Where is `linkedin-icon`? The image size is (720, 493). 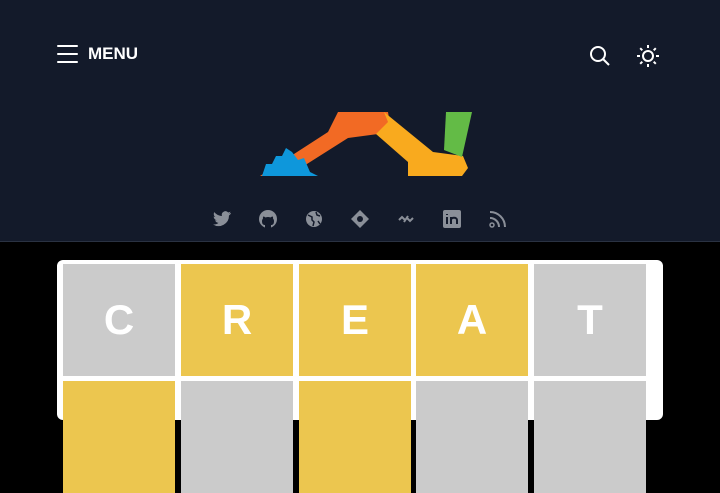
linkedin-icon is located at coordinates (452, 219).